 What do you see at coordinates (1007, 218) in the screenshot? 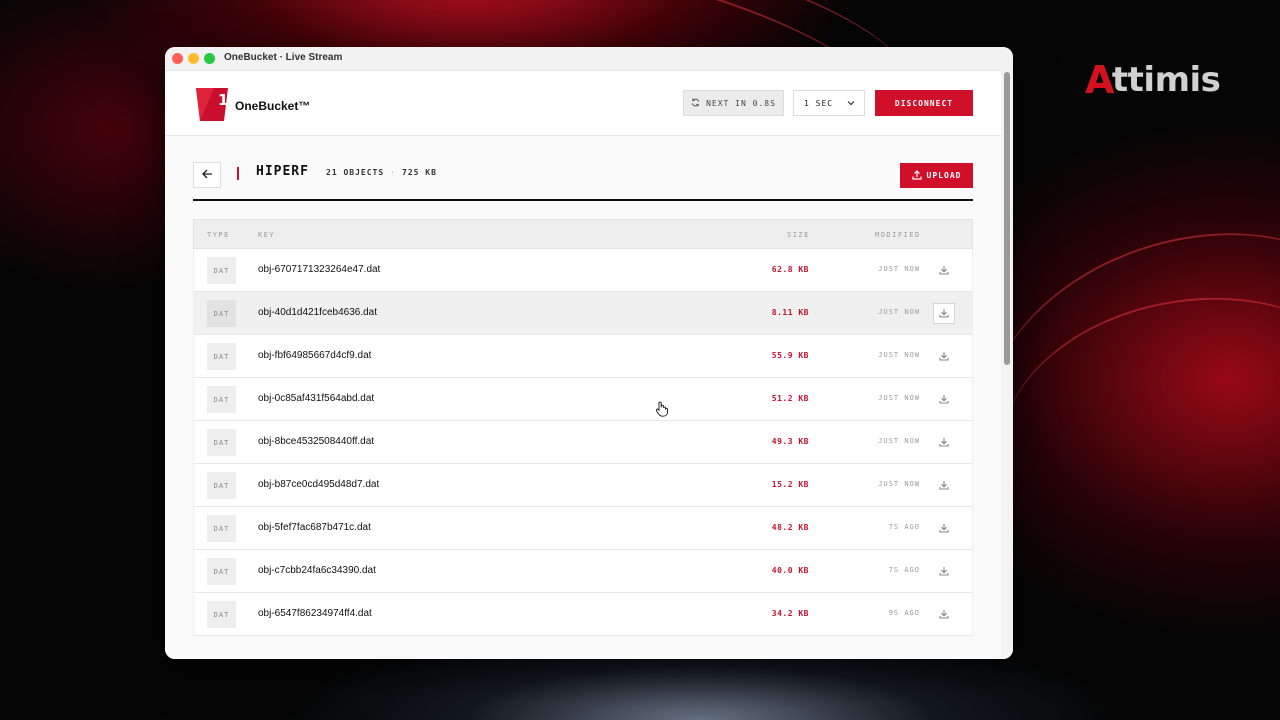
I see `scrollbar-thumb` at bounding box center [1007, 218].